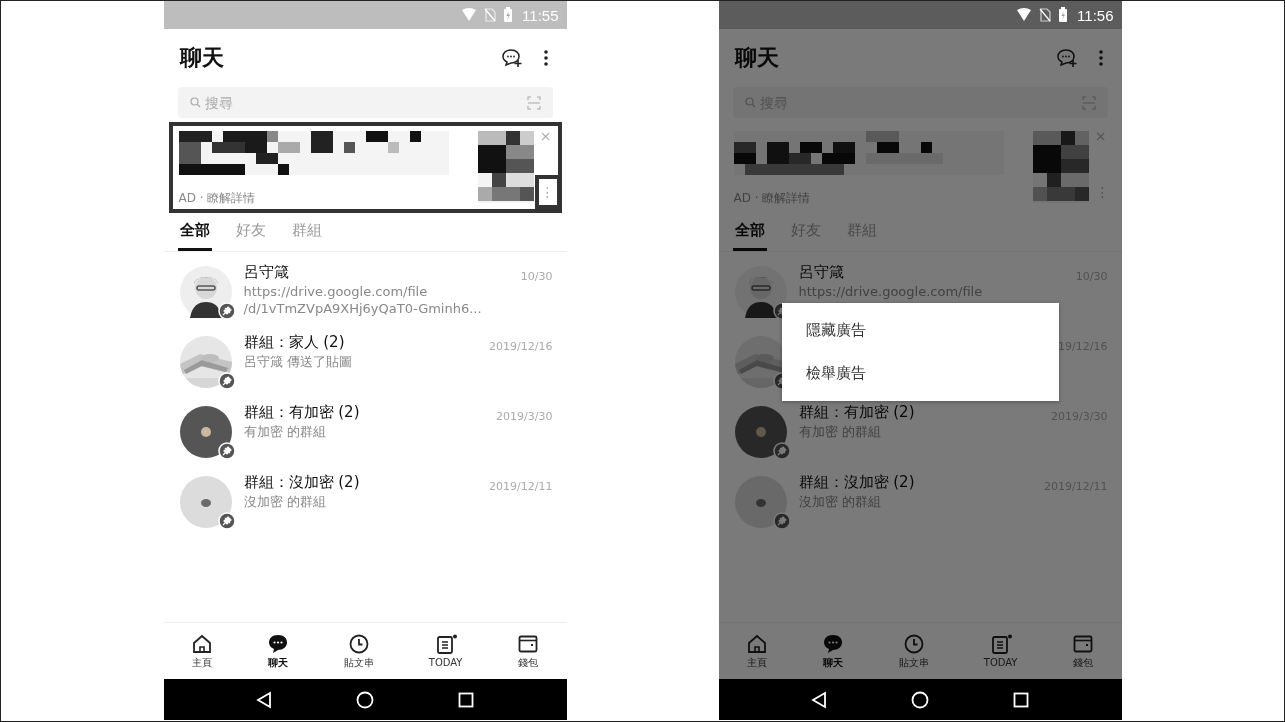 This screenshot has height=722, width=1285. Describe the element at coordinates (294, 342) in the screenshot. I see `chat-name: 群組：家人 (2)` at that location.